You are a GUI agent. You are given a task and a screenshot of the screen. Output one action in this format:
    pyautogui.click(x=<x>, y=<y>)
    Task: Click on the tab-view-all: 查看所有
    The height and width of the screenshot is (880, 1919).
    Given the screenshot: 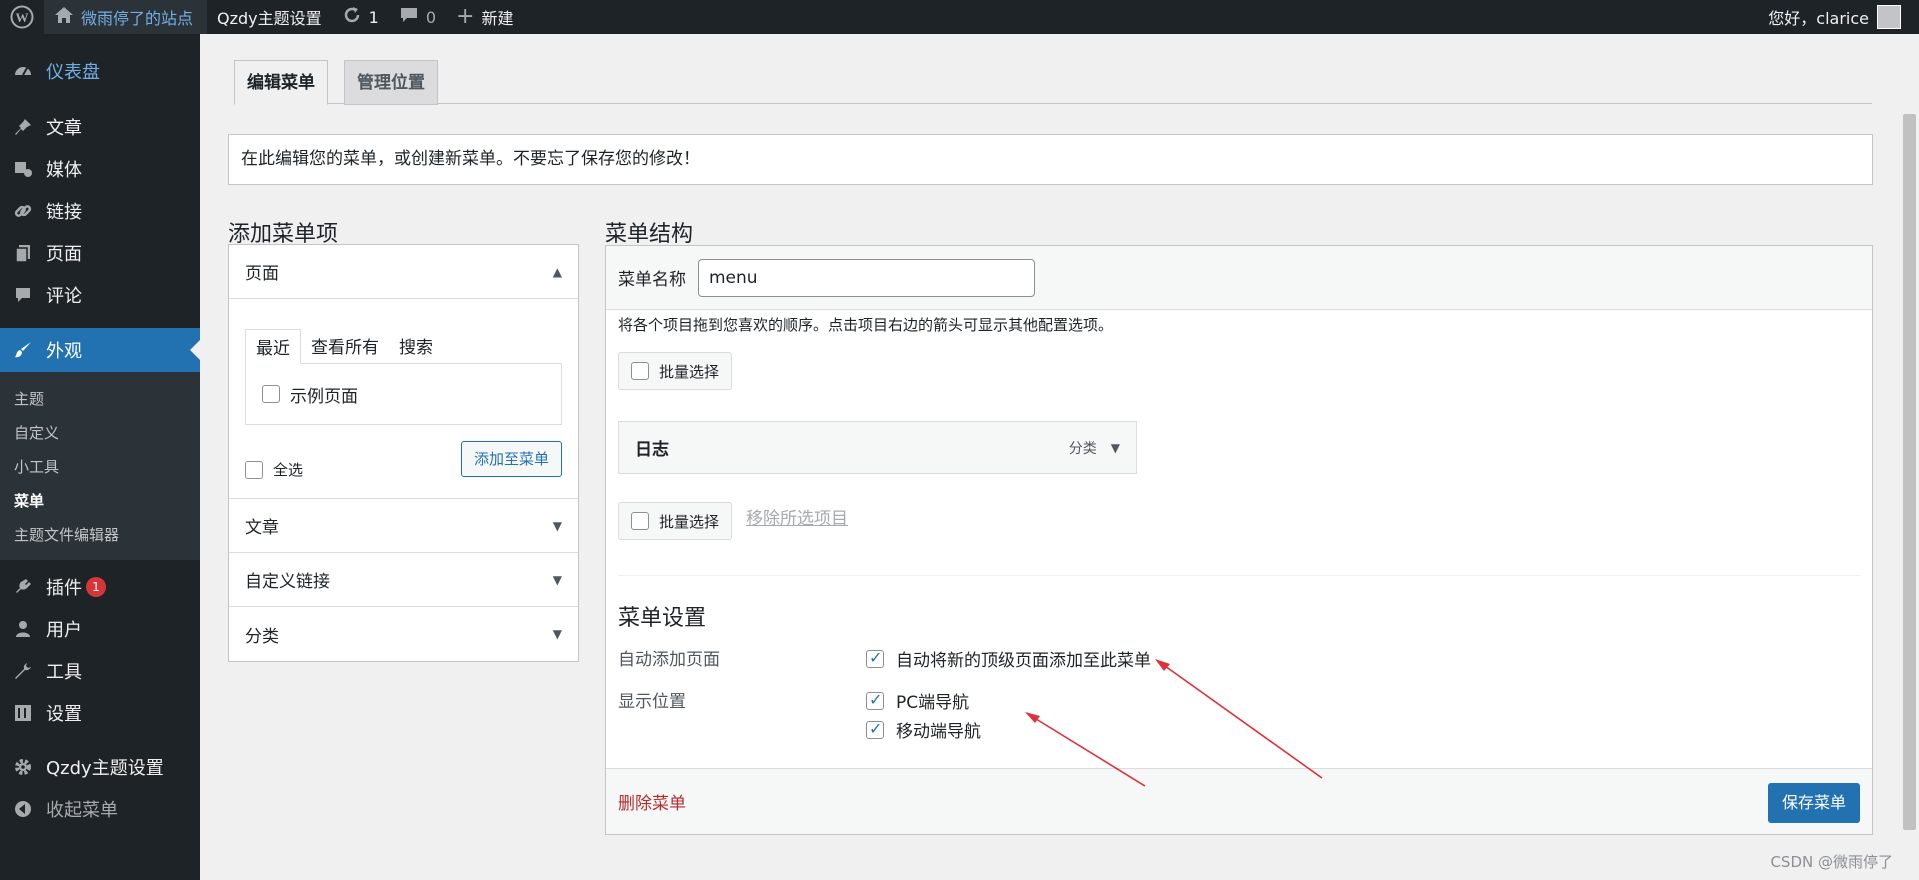 What is the action you would take?
    pyautogui.click(x=345, y=346)
    